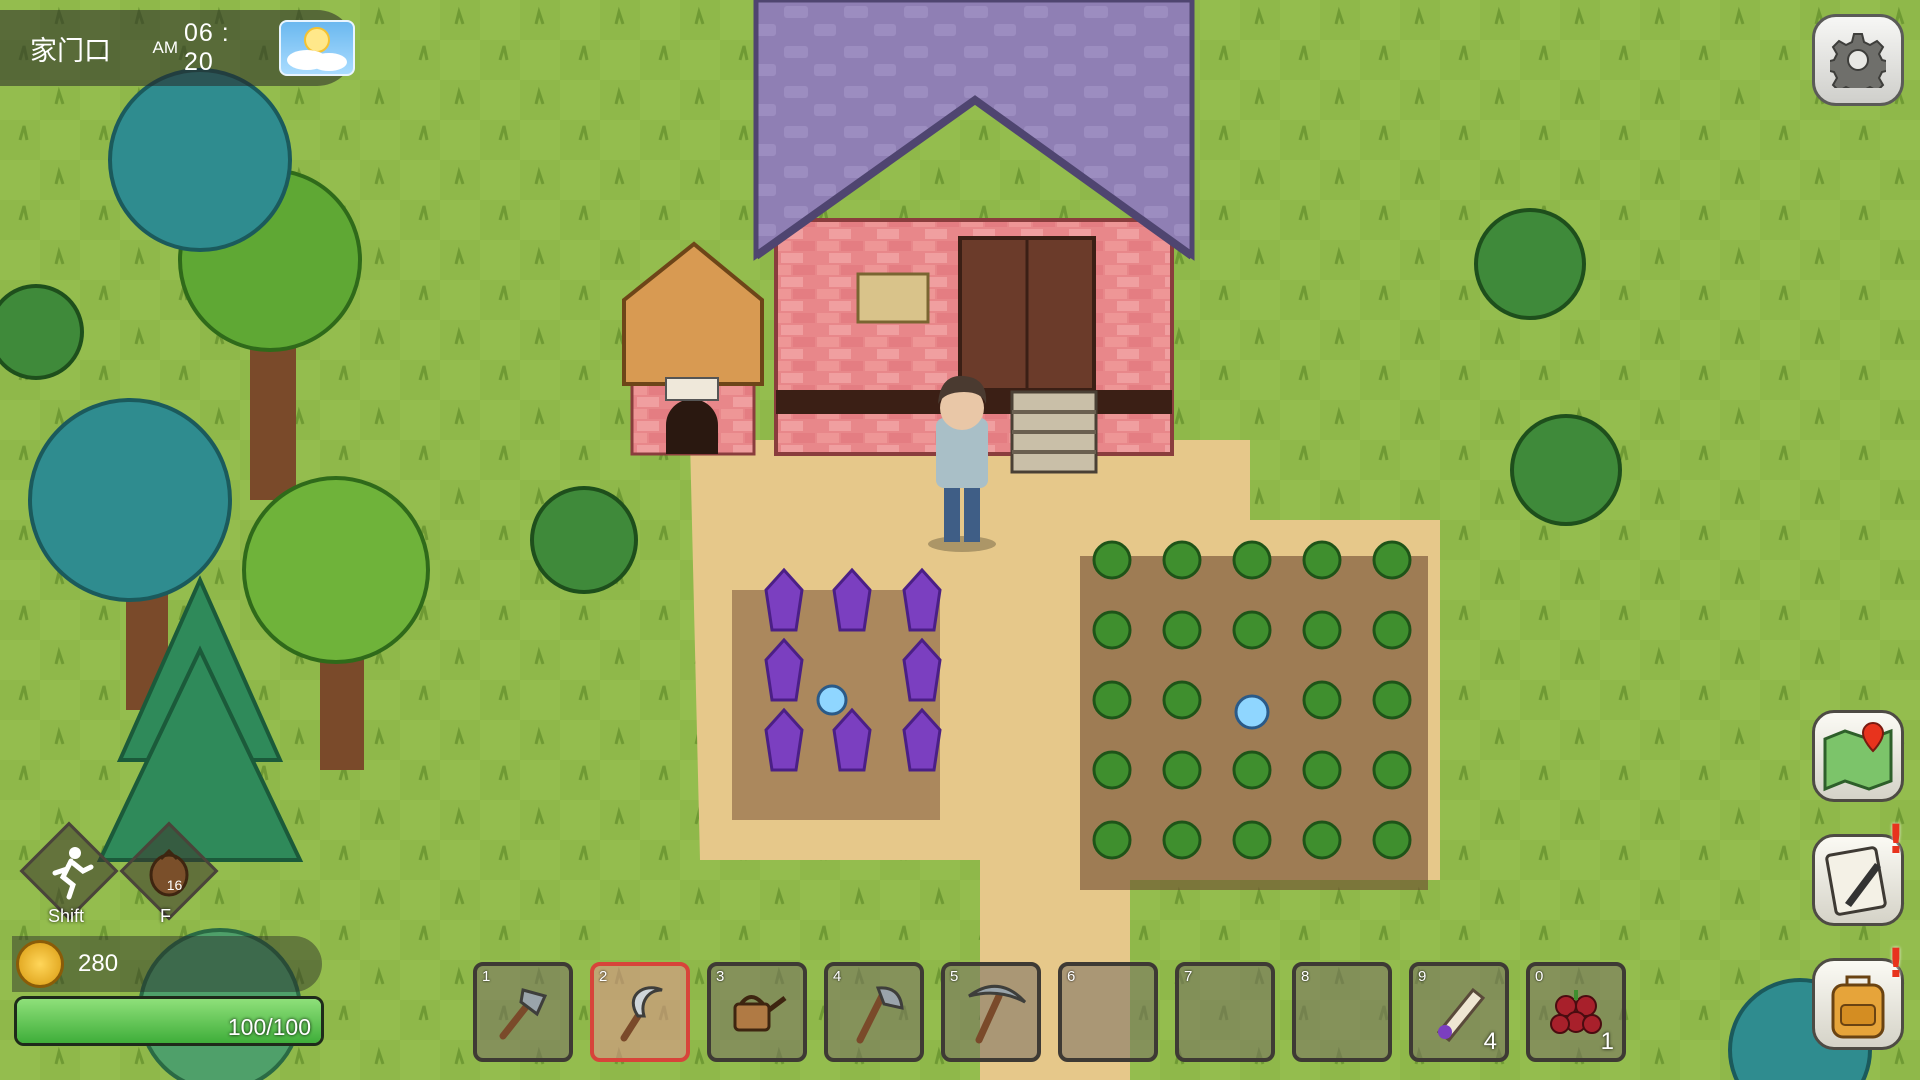 The image size is (1920, 1080). Describe the element at coordinates (317, 48) in the screenshot. I see `sunny-icon` at that location.